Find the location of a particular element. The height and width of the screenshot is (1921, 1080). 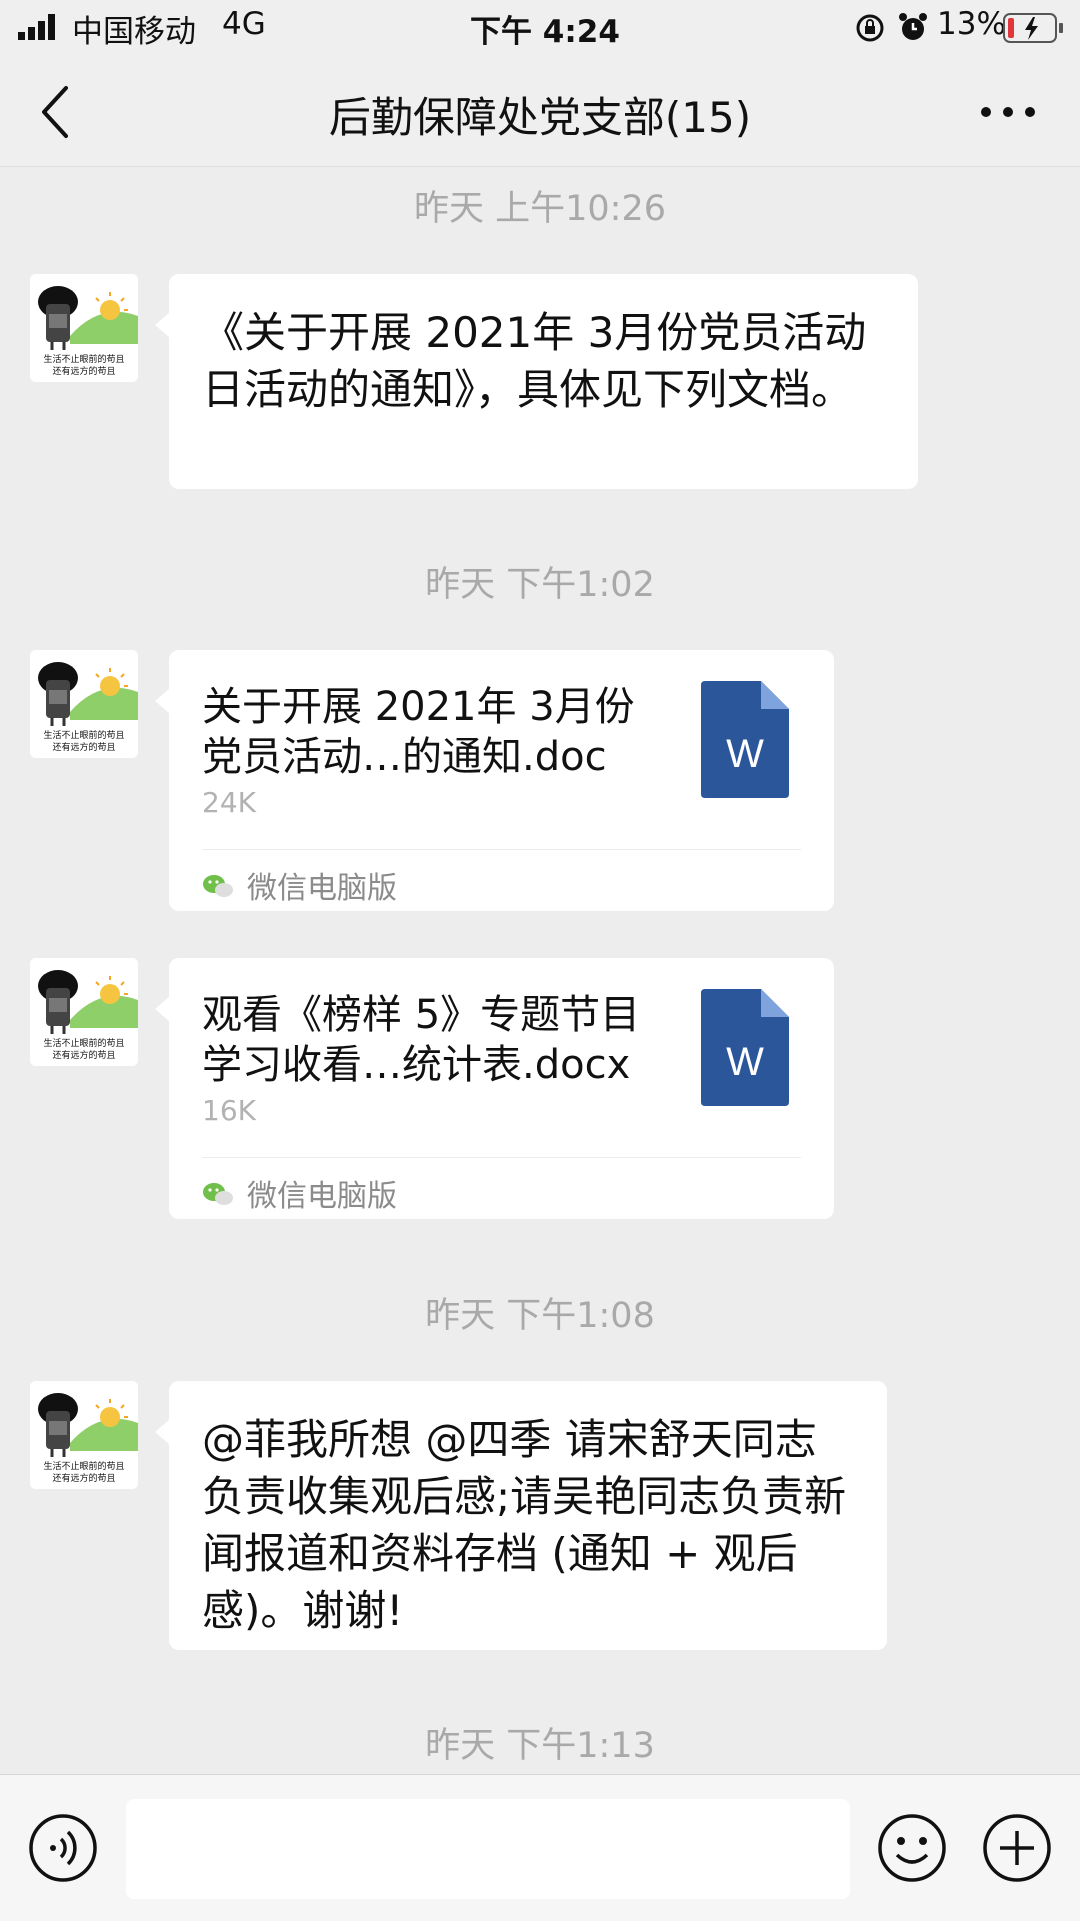

rotation-lock-icon is located at coordinates (870, 28).